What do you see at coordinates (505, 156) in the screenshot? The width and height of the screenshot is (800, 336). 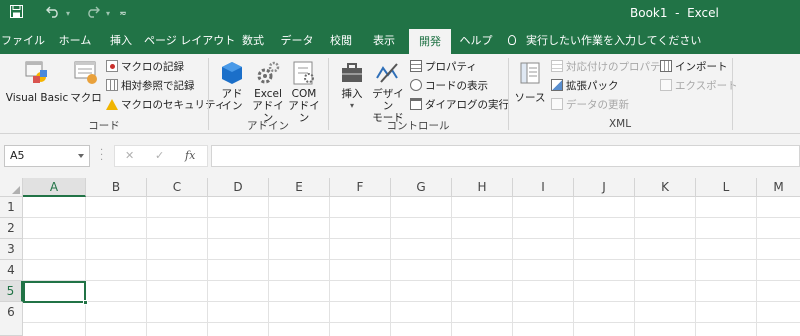 I see `formula-input` at bounding box center [505, 156].